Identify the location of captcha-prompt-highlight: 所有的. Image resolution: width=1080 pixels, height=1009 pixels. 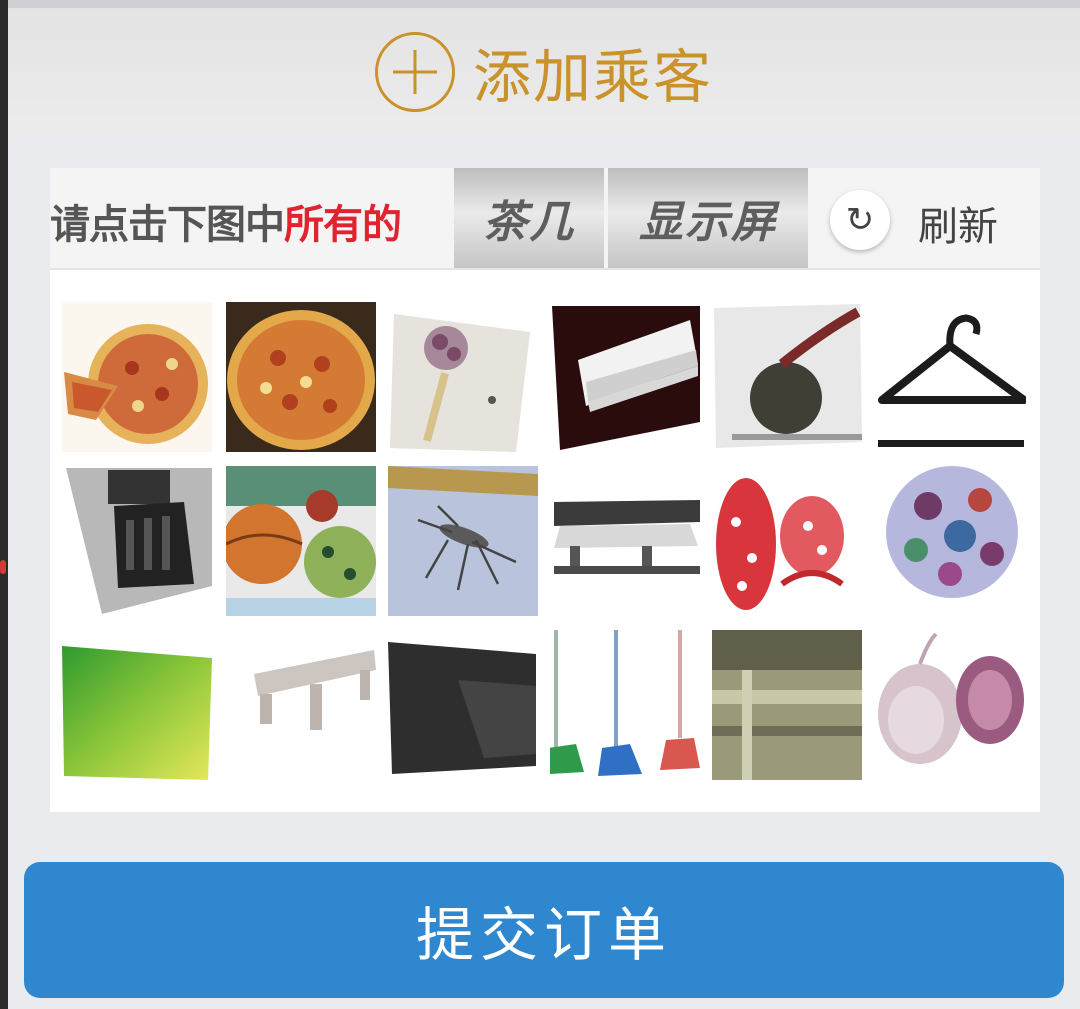
(343, 225).